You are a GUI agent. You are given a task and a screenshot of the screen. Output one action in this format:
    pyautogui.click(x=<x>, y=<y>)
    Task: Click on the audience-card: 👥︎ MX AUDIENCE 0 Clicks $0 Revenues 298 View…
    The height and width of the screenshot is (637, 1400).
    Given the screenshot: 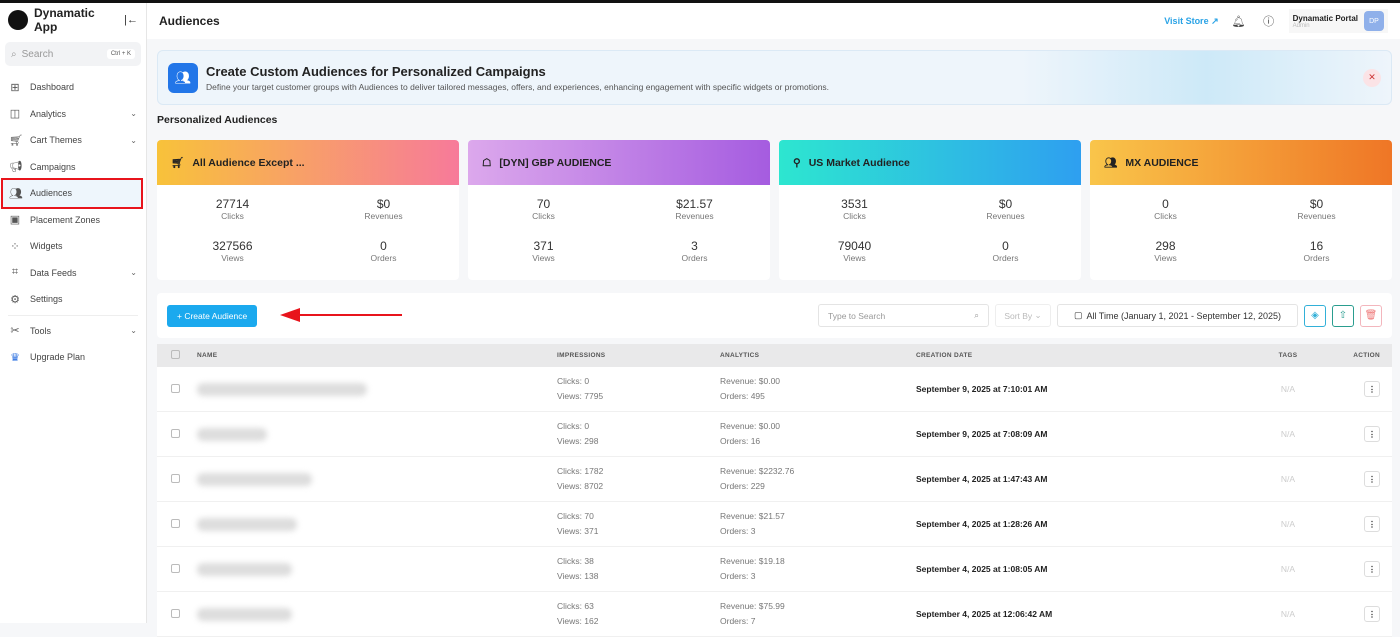 What is the action you would take?
    pyautogui.click(x=1241, y=210)
    